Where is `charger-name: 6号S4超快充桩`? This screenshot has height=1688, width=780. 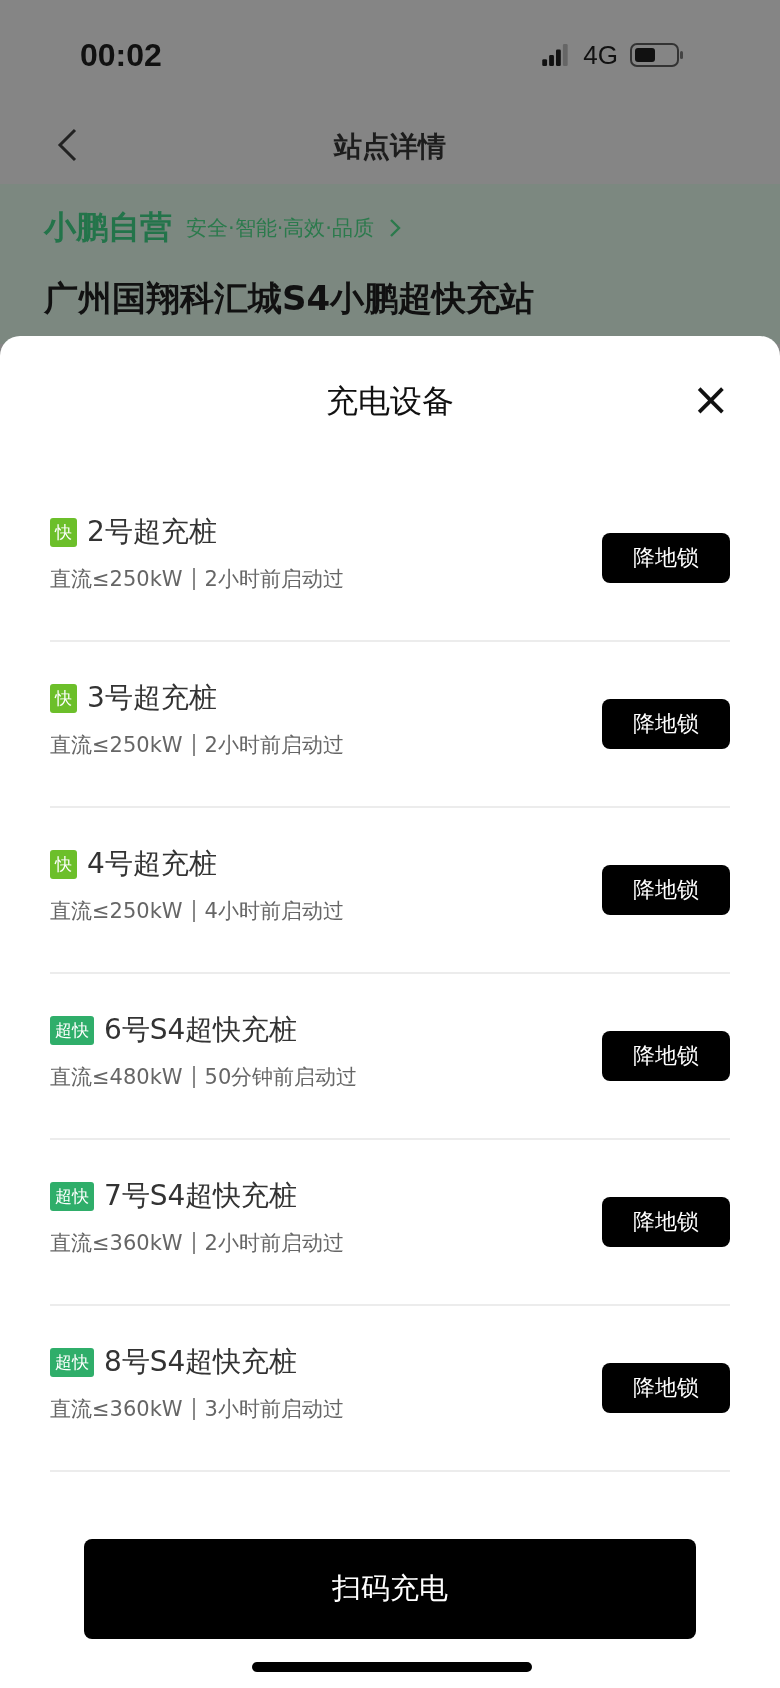 charger-name: 6号S4超快充桩 is located at coordinates (201, 1030).